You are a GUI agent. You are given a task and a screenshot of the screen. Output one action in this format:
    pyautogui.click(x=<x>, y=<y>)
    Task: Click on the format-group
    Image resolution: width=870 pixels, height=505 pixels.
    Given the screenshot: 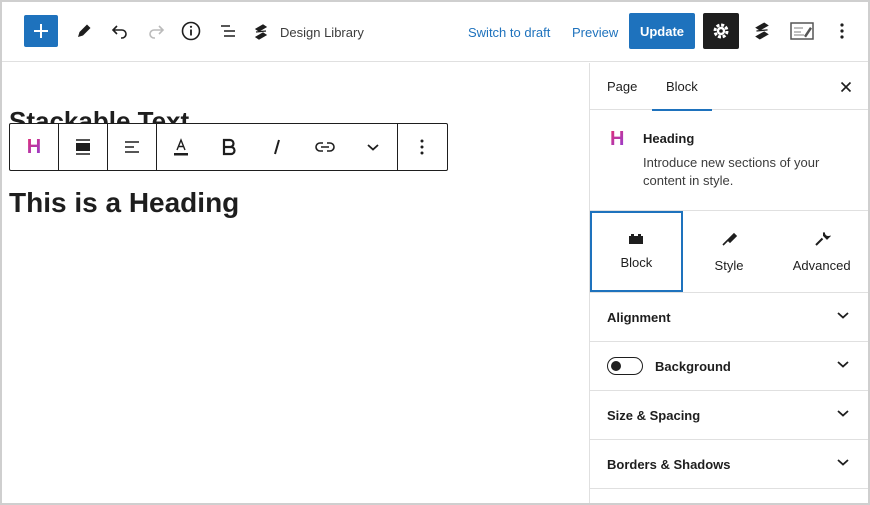 What is the action you would take?
    pyautogui.click(x=277, y=147)
    